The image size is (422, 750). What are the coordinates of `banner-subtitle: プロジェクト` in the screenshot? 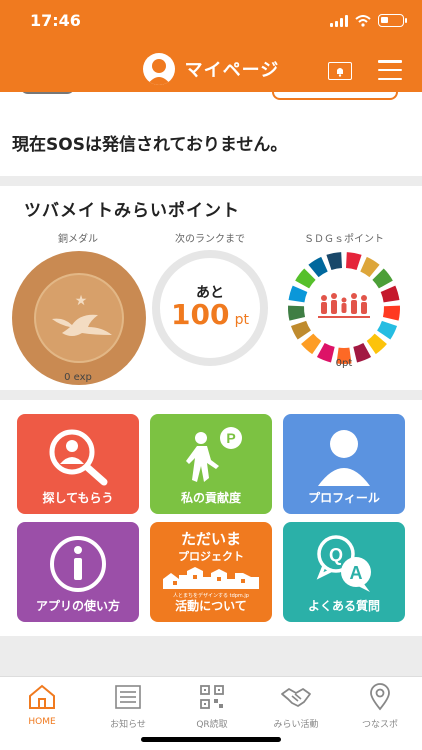 It's located at (211, 556).